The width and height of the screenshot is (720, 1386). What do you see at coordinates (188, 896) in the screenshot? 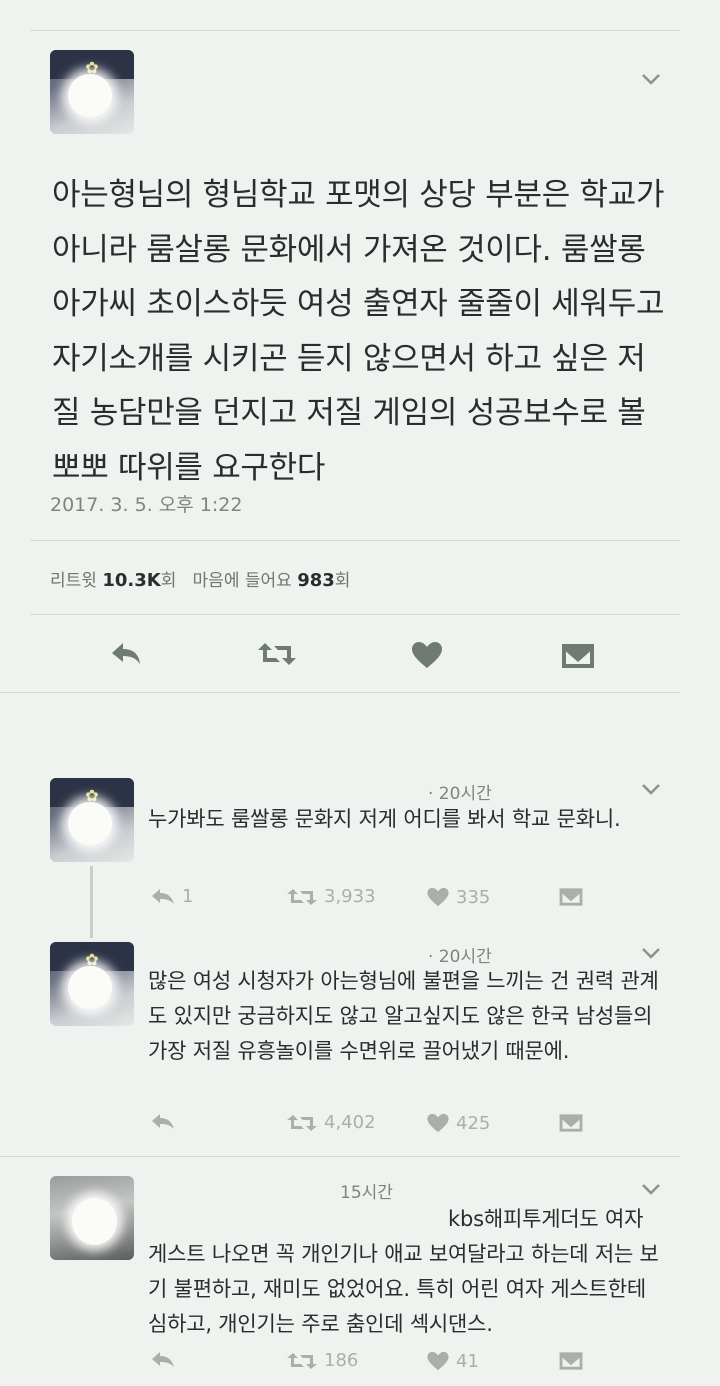
I see `reply-count: 1` at bounding box center [188, 896].